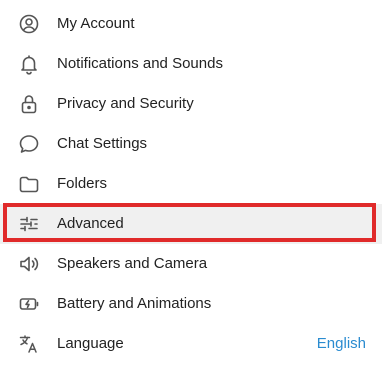  What do you see at coordinates (102, 143) in the screenshot?
I see `menu-item-label: Chat Settings` at bounding box center [102, 143].